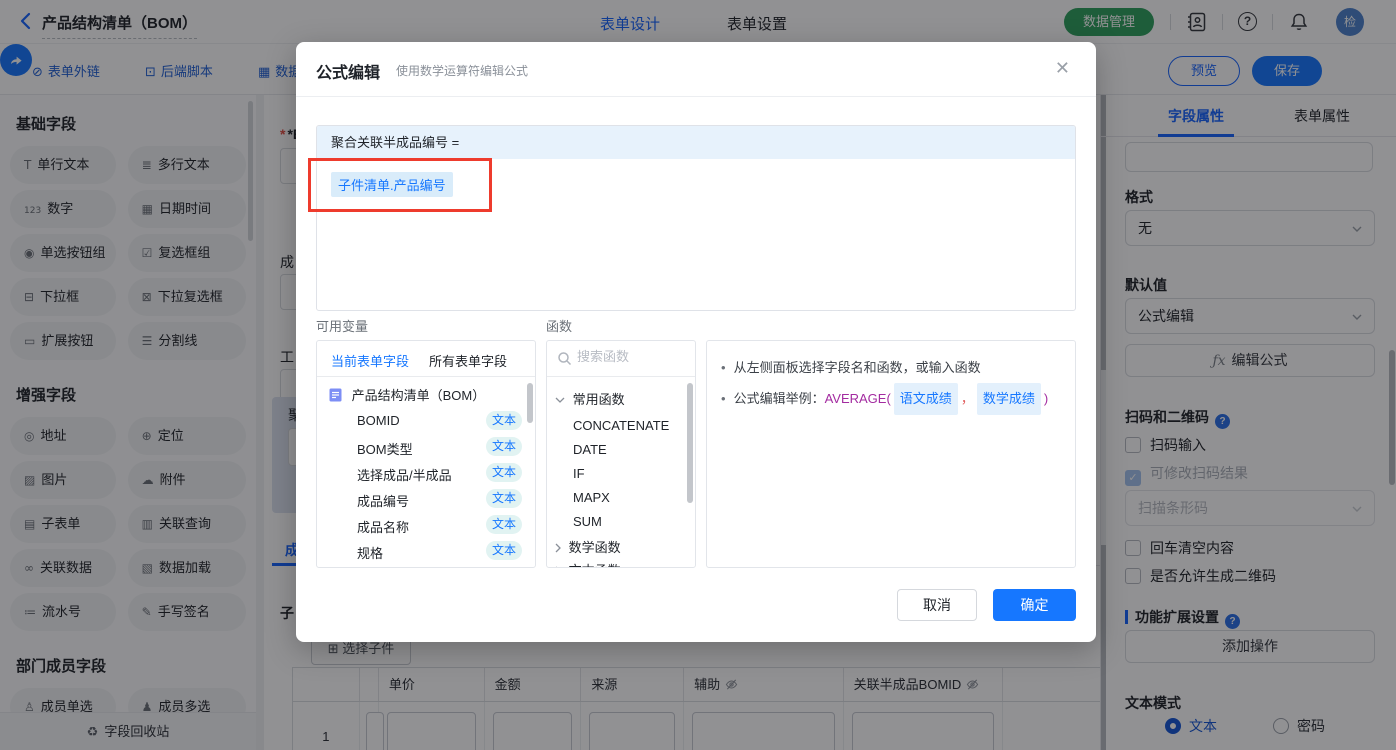 This screenshot has width=1396, height=750. Describe the element at coordinates (1062, 68) in the screenshot. I see `close-icon: ✕` at that location.